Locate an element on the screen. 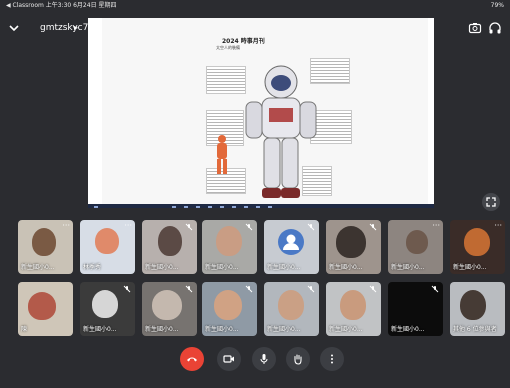 The width and height of the screenshot is (510, 388). fullscreen-icon is located at coordinates (491, 202).